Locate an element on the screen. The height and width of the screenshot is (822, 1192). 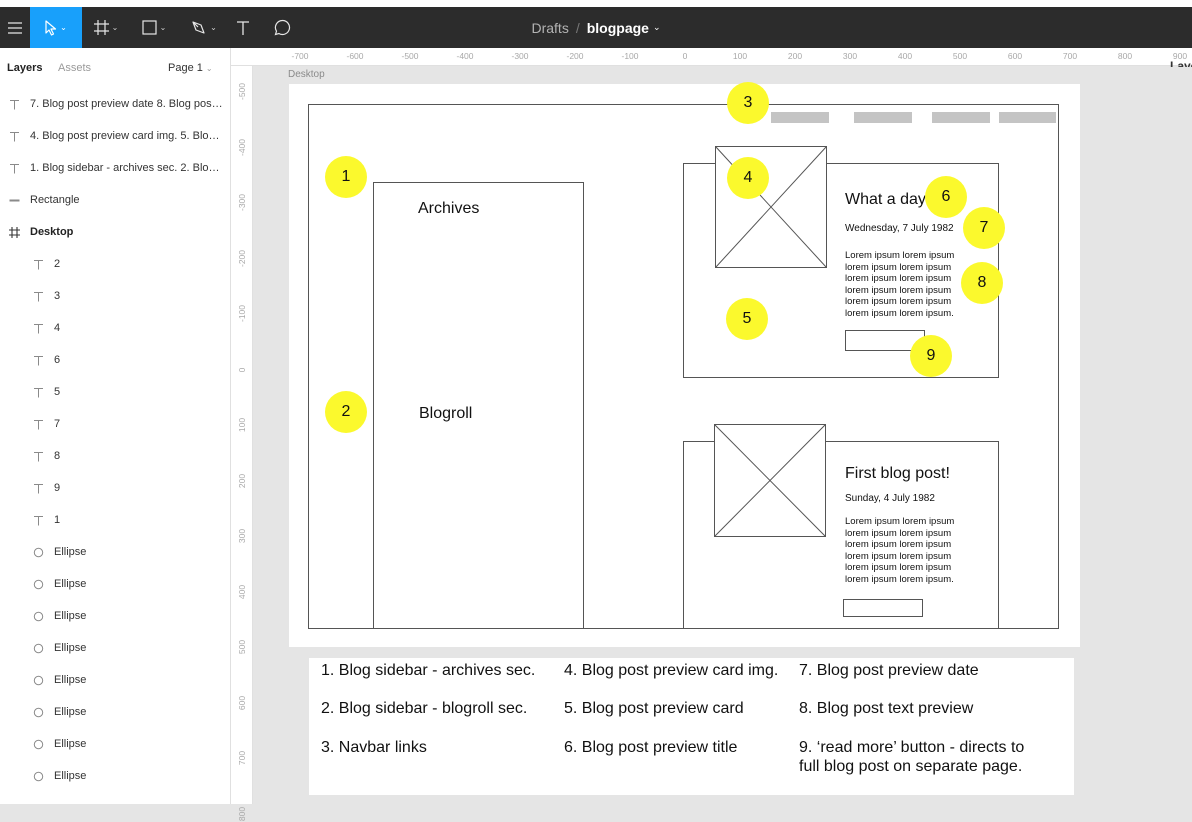
layer-row: 2 is located at coordinates (115, 264).